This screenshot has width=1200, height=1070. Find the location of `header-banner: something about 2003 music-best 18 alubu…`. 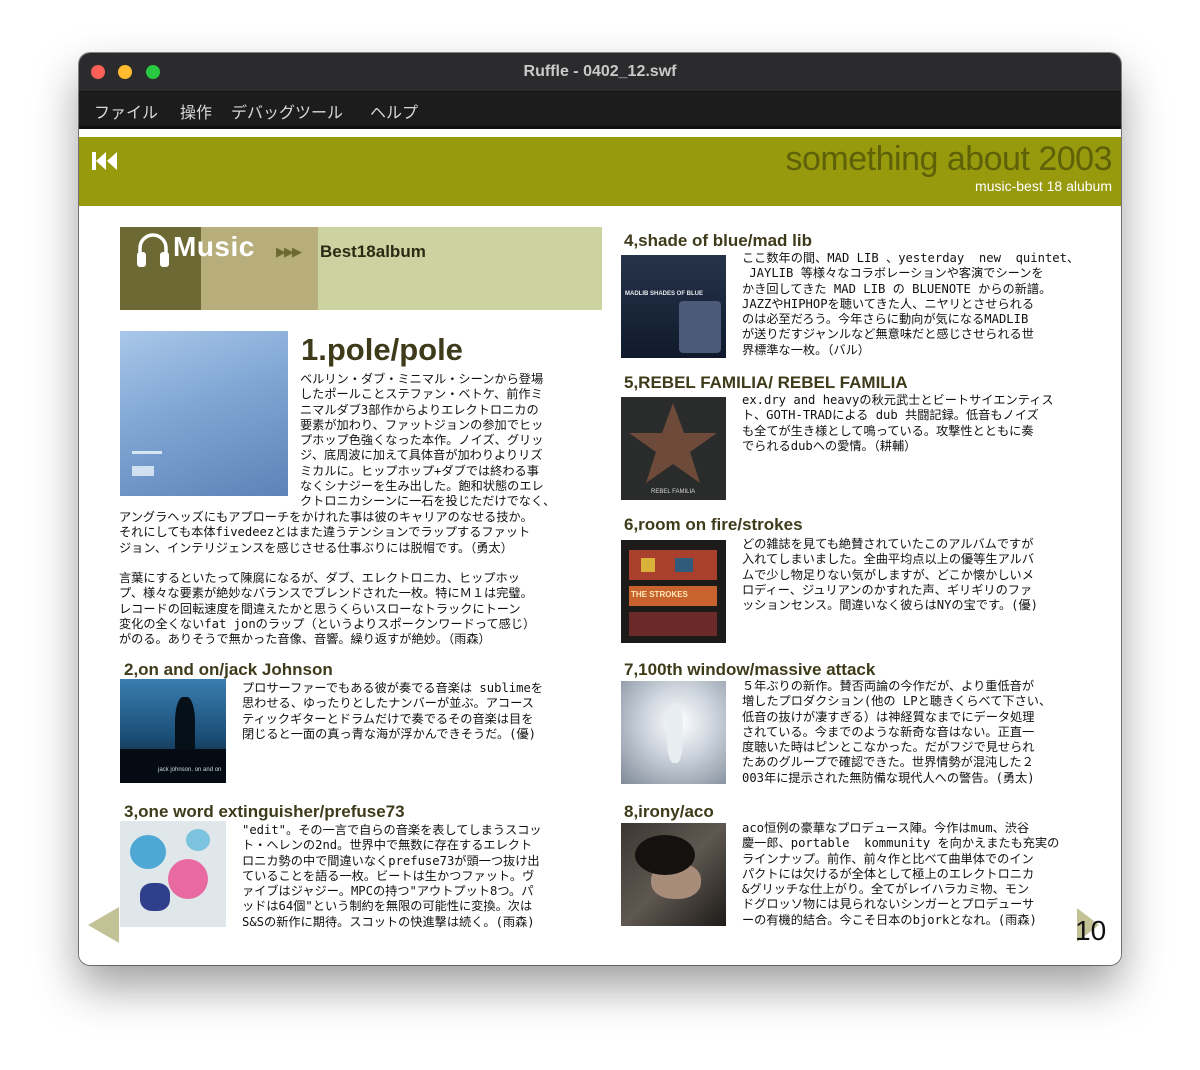

header-banner: something about 2003 music-best 18 alubu… is located at coordinates (600, 171).